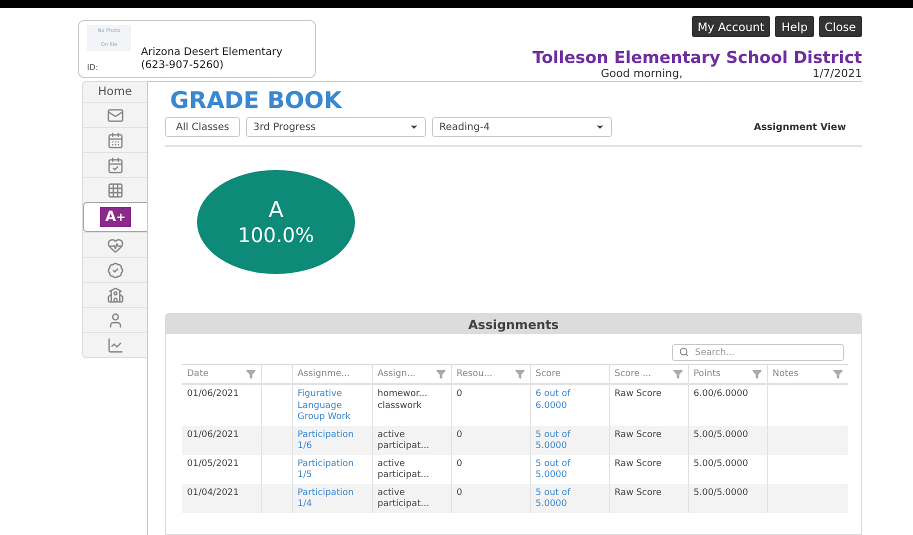  What do you see at coordinates (115, 92) in the screenshot?
I see `home-link: Home` at bounding box center [115, 92].